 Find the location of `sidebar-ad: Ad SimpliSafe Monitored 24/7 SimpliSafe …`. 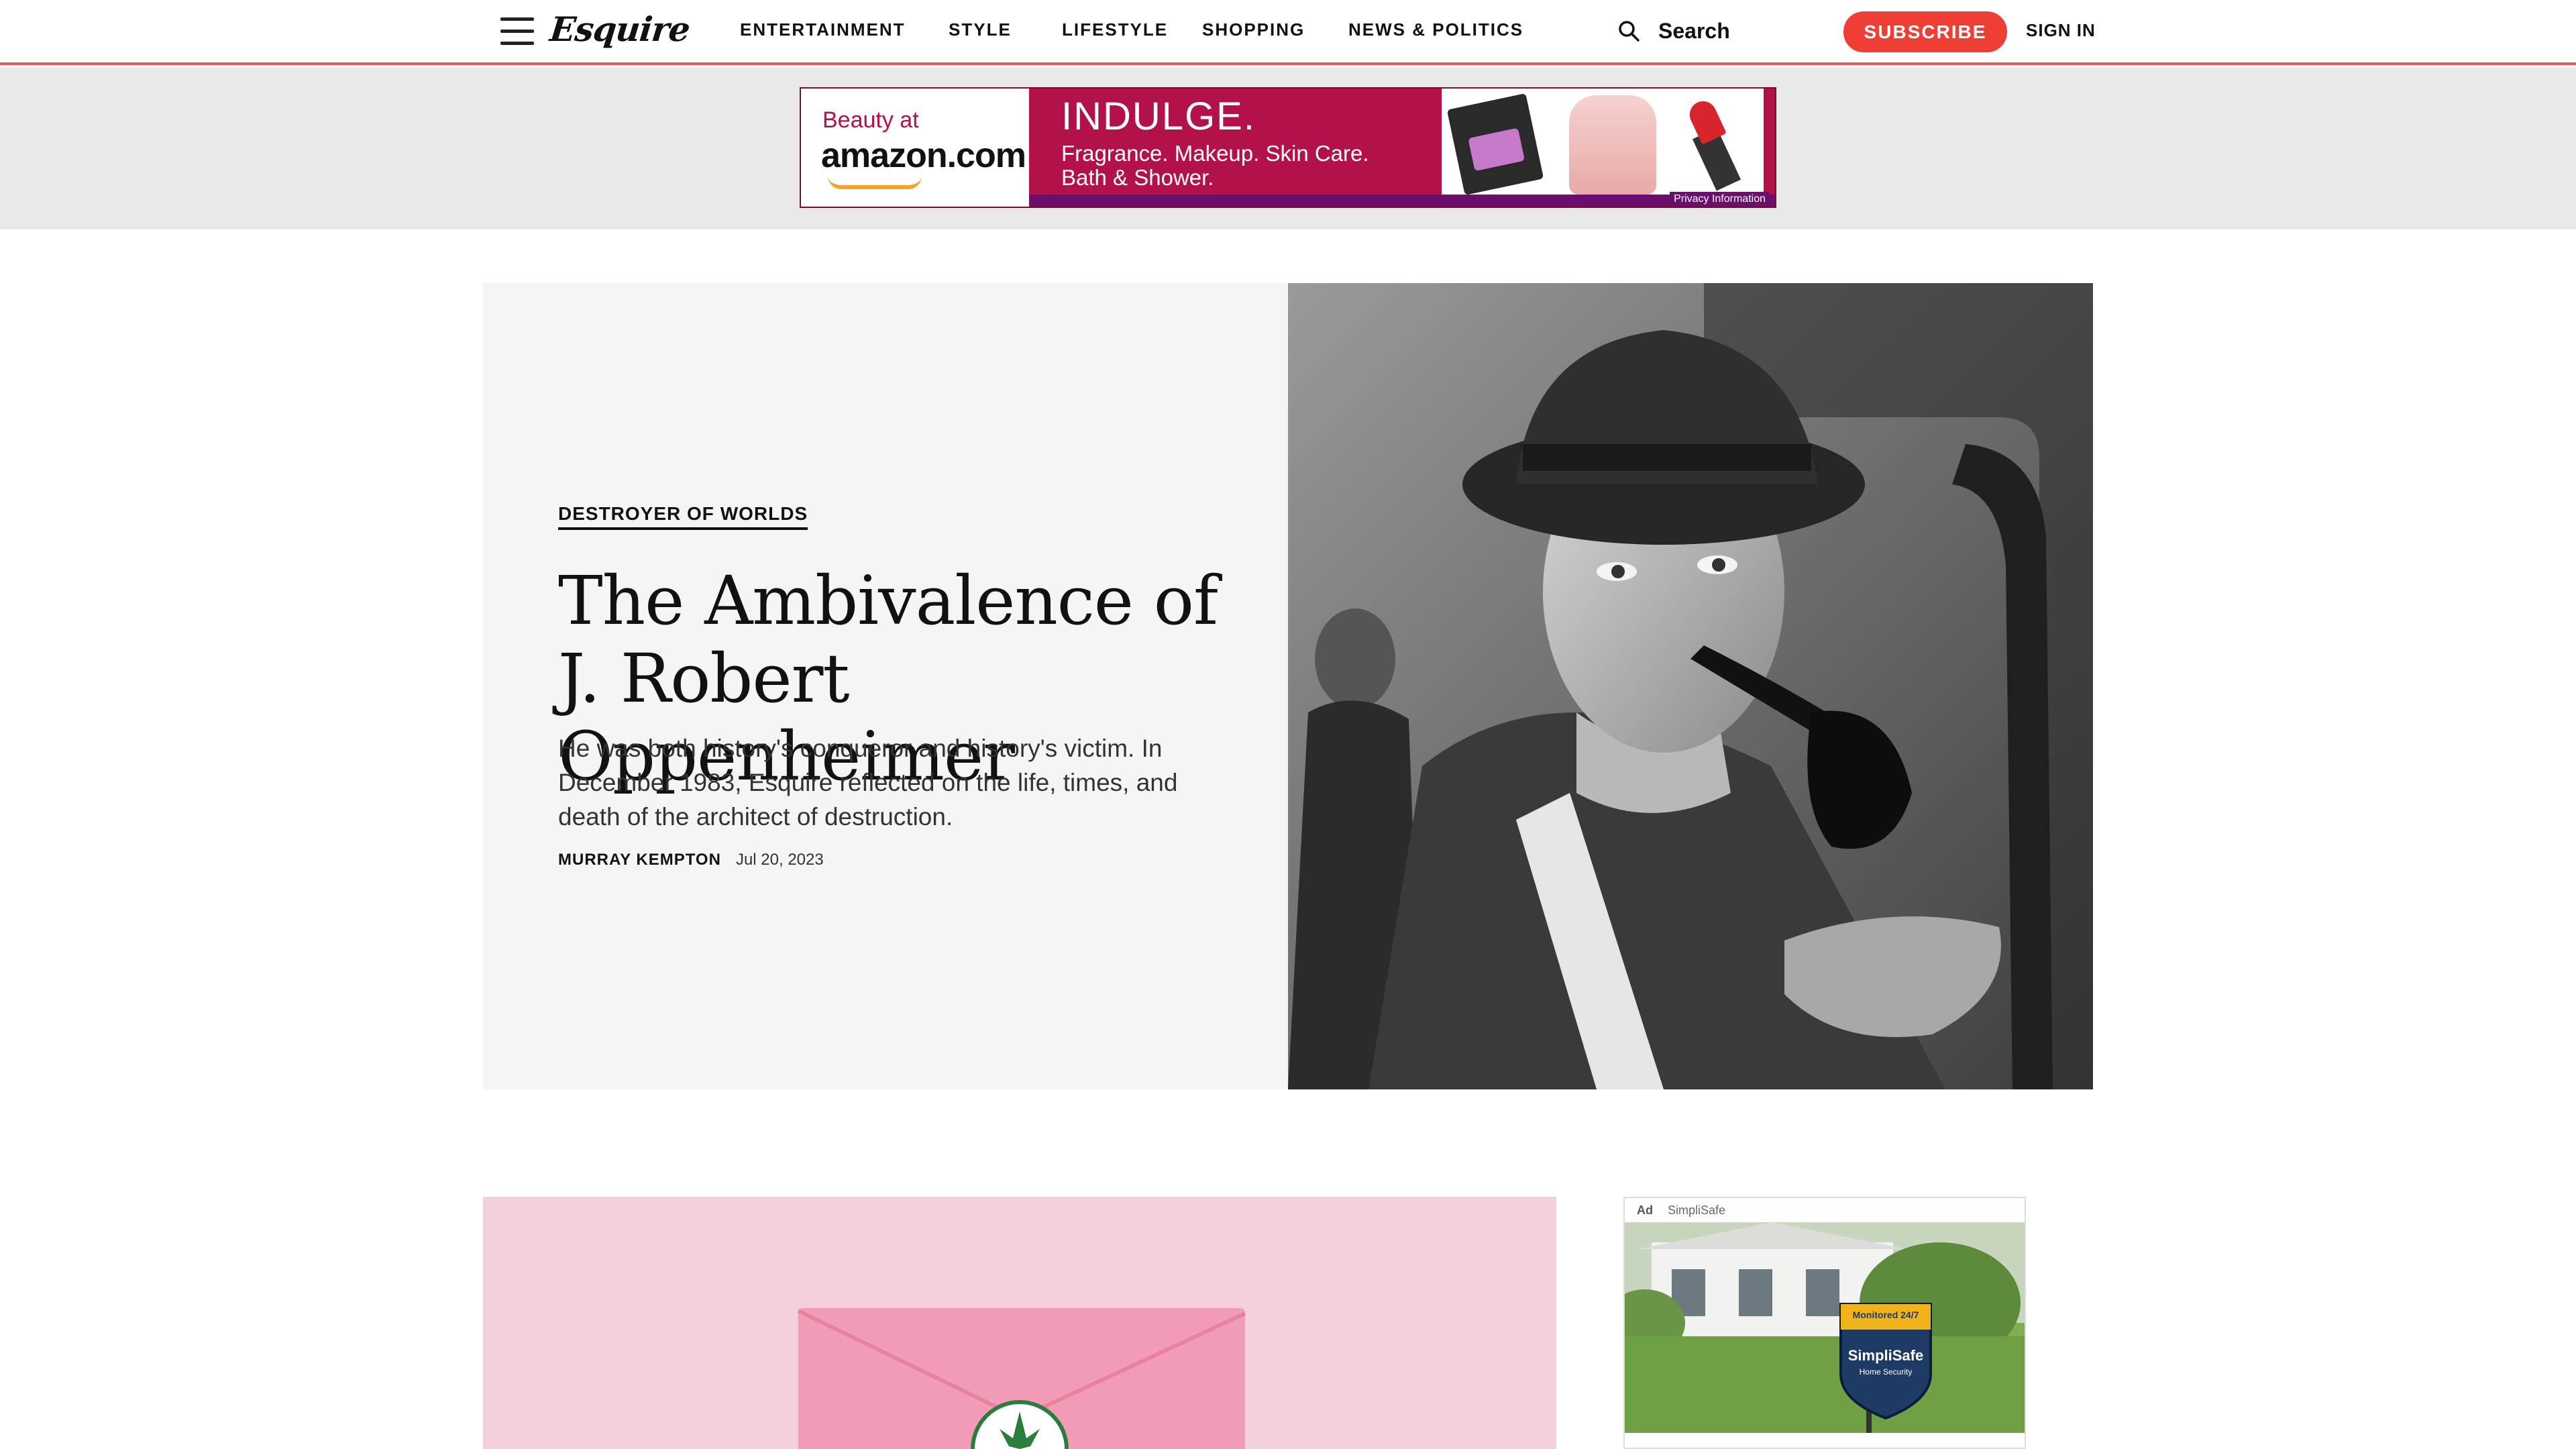

sidebar-ad: Ad SimpliSafe Monitored 24/7 SimpliSafe … is located at coordinates (1824, 1323).